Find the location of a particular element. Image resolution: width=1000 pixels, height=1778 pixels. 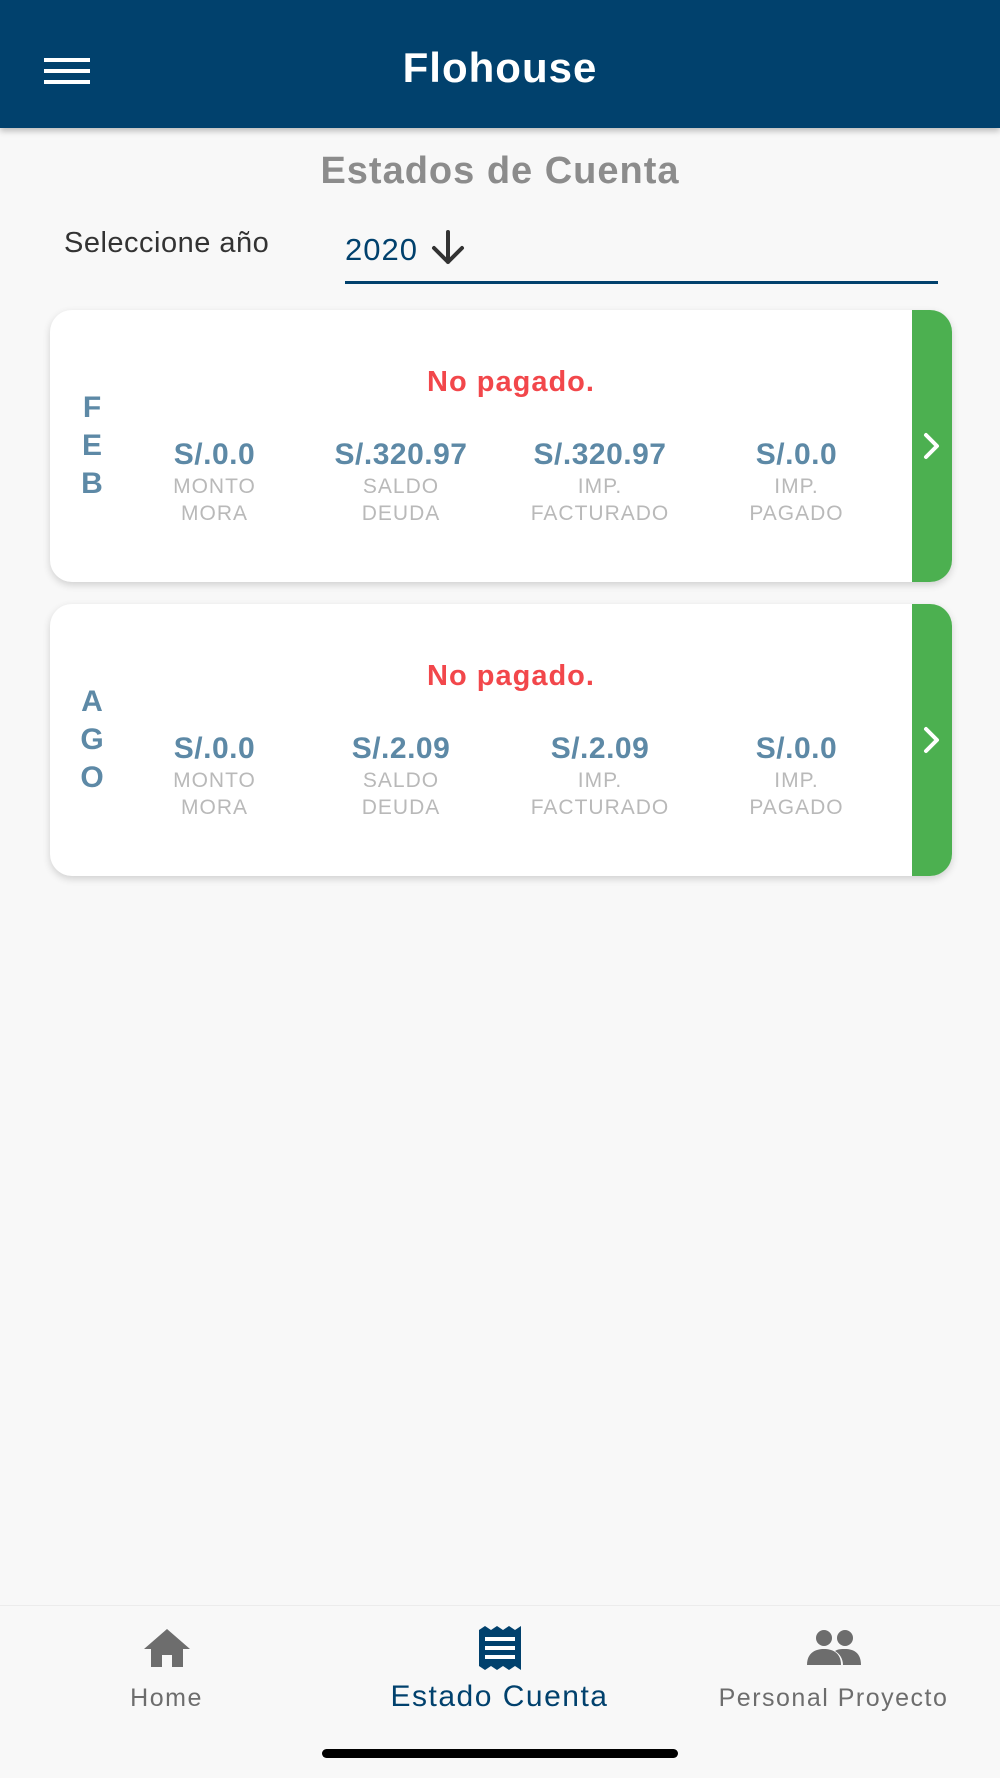

nav-item-estado-cuenta: Estado Cuenta is located at coordinates (499, 1669).